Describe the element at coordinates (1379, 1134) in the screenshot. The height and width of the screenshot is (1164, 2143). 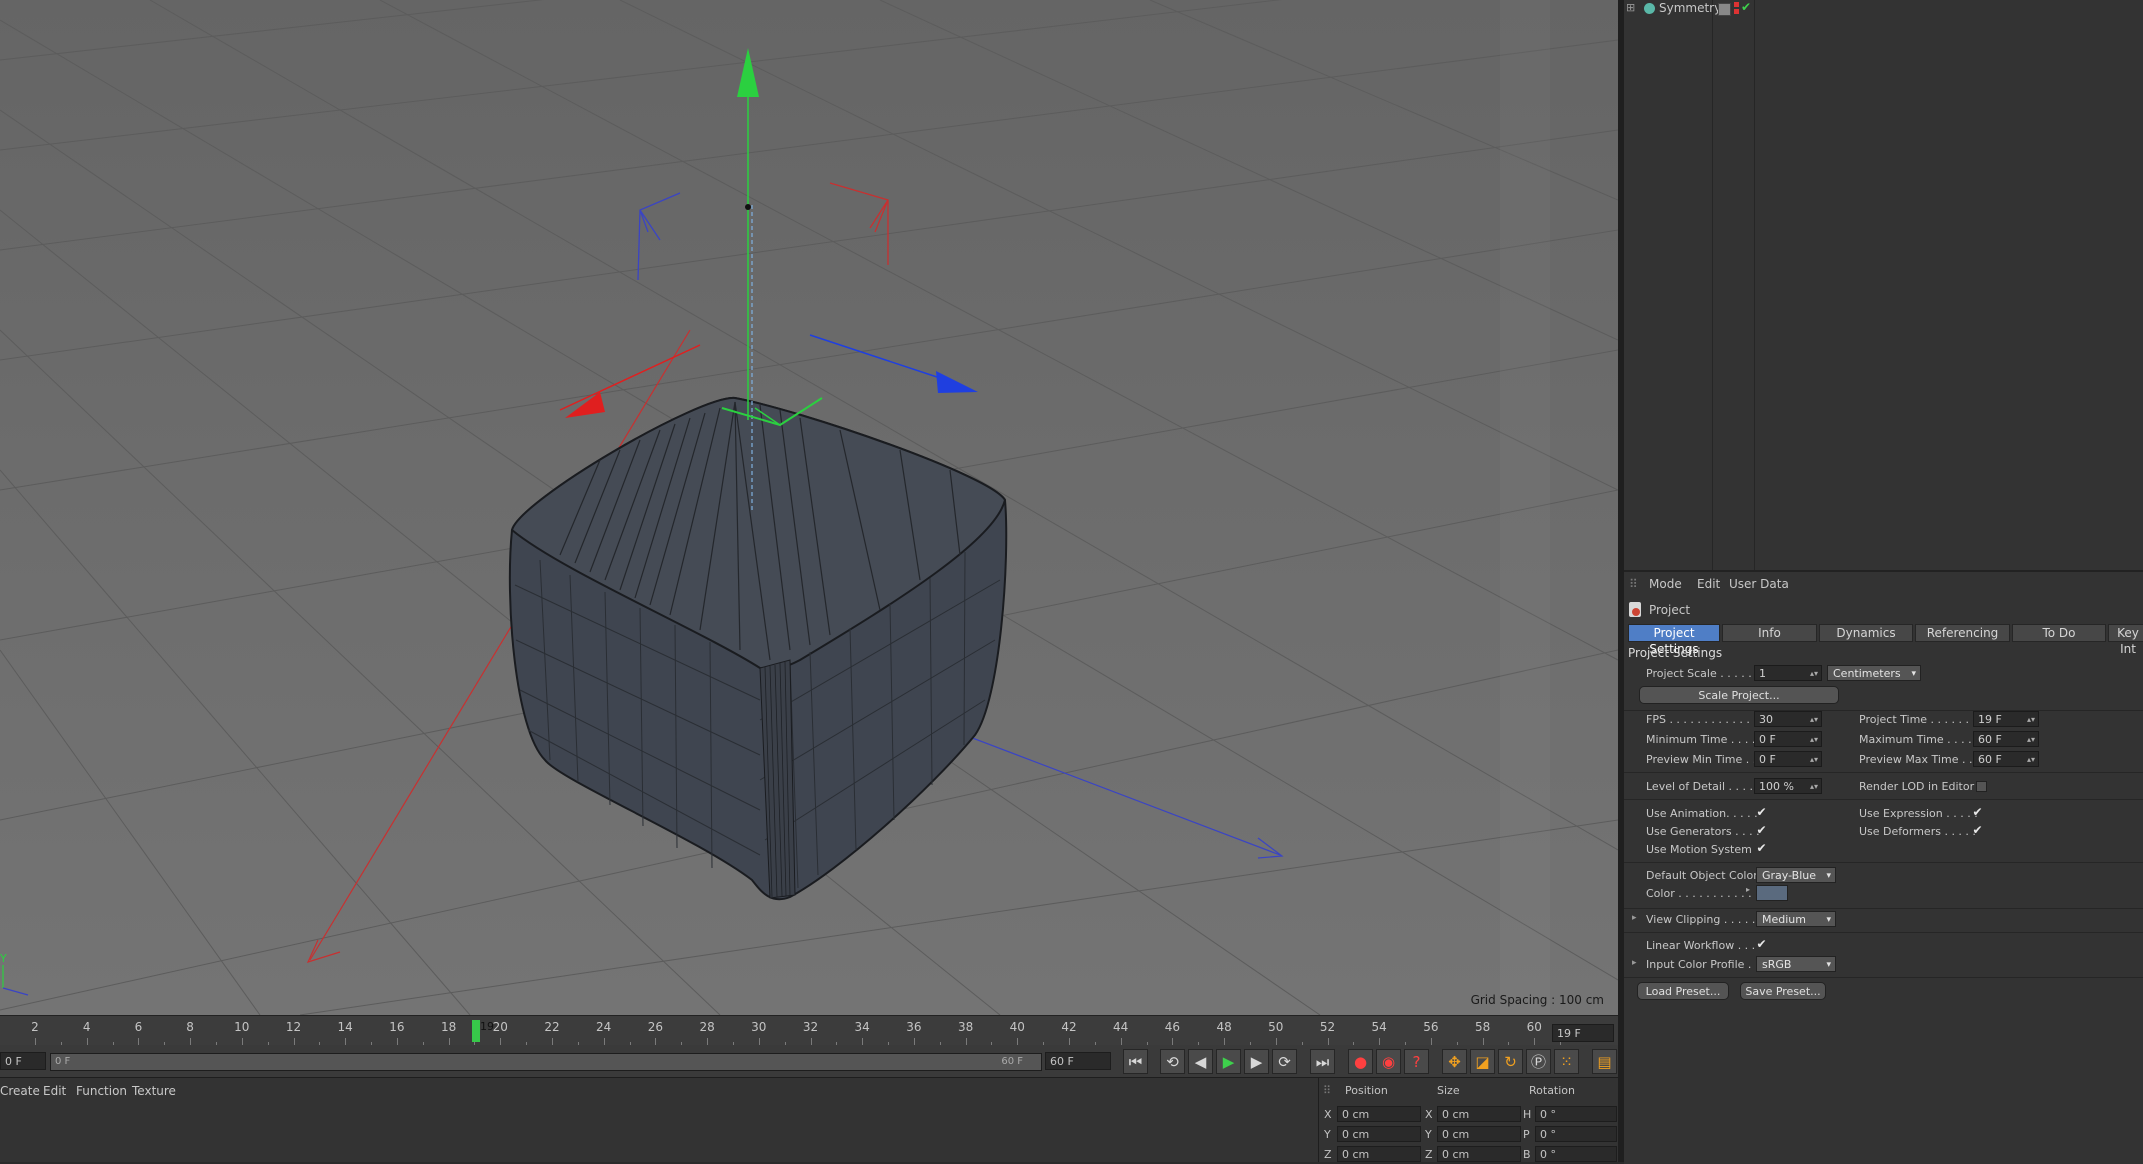
I see `position-y-field: 0 cm` at that location.